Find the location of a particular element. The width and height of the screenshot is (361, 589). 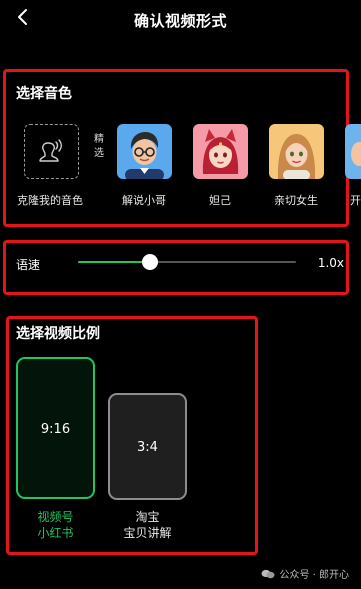

avatar-friendly-girl-icon is located at coordinates (296, 151).